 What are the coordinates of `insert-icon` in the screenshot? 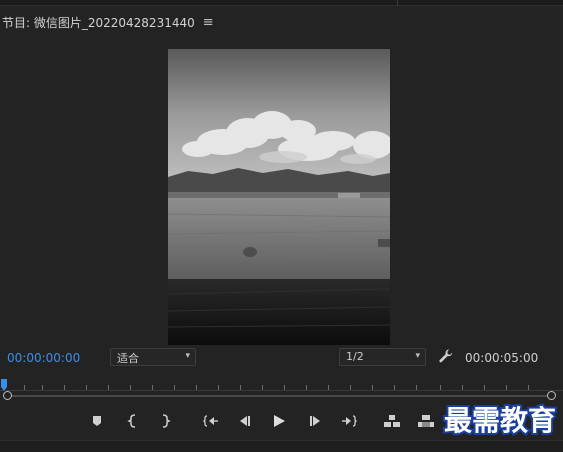 It's located at (392, 421).